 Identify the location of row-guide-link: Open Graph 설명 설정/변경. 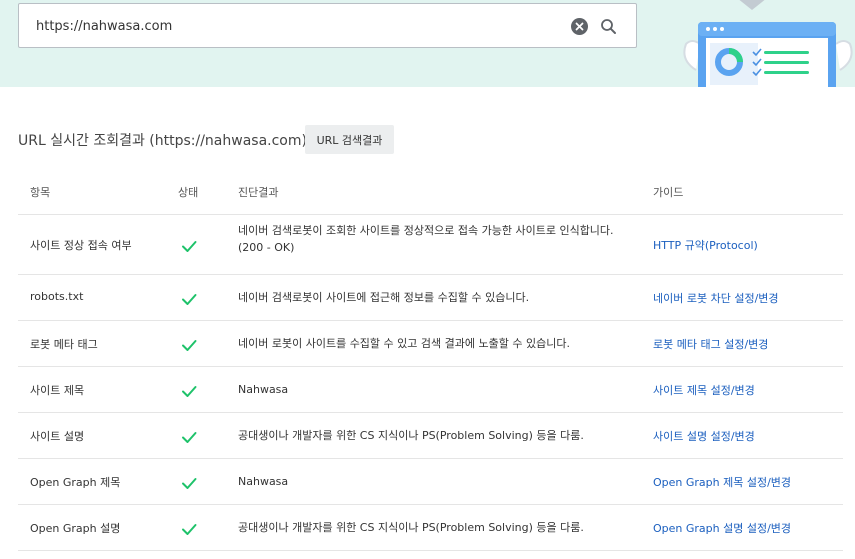
(722, 528).